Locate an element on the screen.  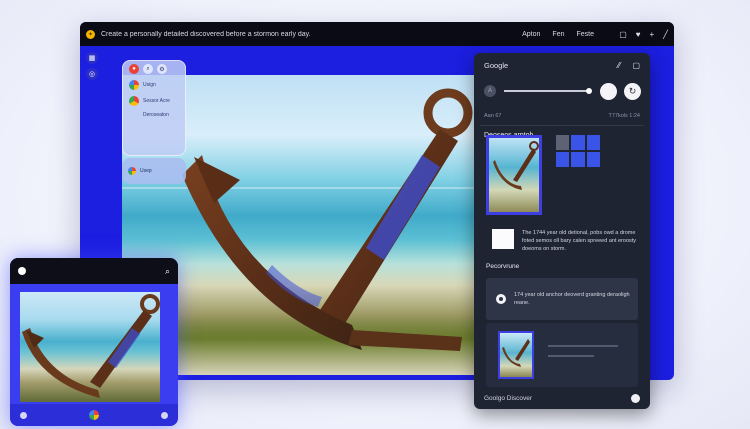
window-icon: ▢ is located at coordinates (636, 65).